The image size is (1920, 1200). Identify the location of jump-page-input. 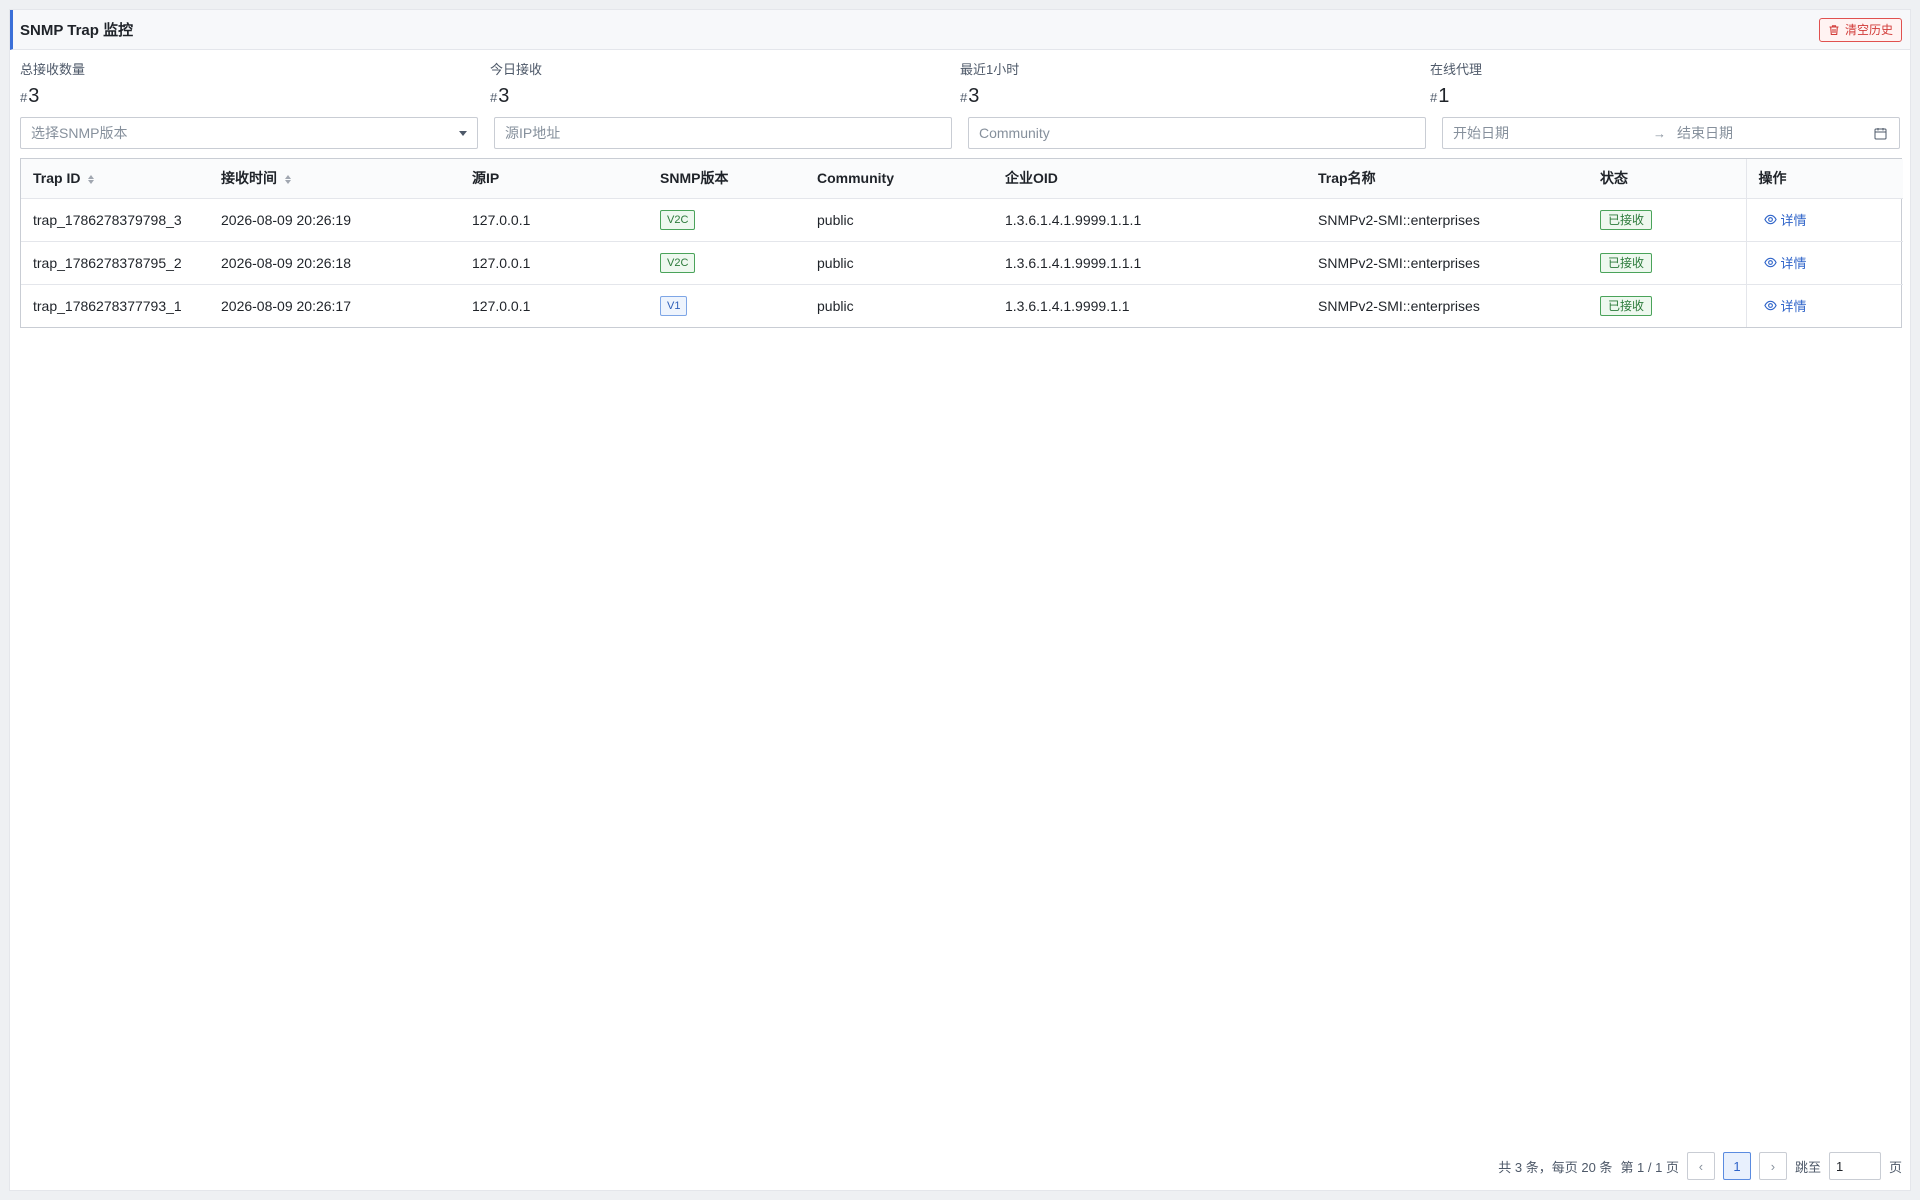
(1854, 1166).